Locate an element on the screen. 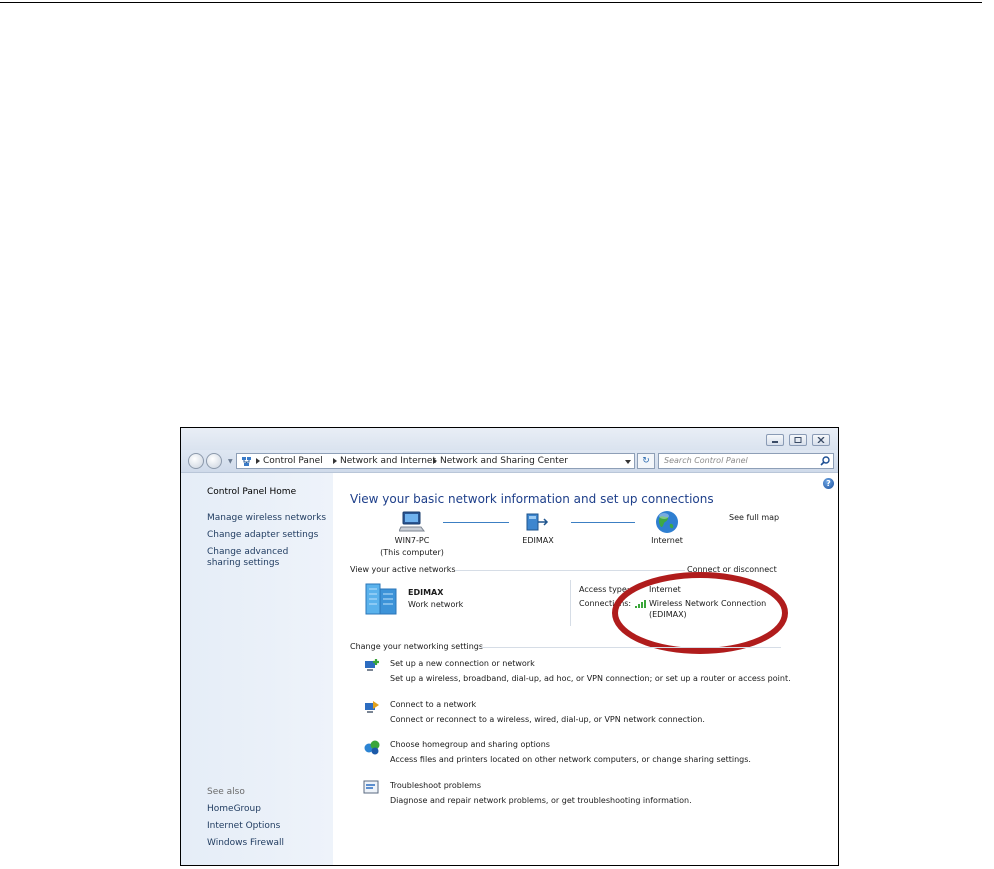 This screenshot has width=994, height=869. sidebar-item-advanced-sharing: Change advanced sharing settings is located at coordinates (264, 558).